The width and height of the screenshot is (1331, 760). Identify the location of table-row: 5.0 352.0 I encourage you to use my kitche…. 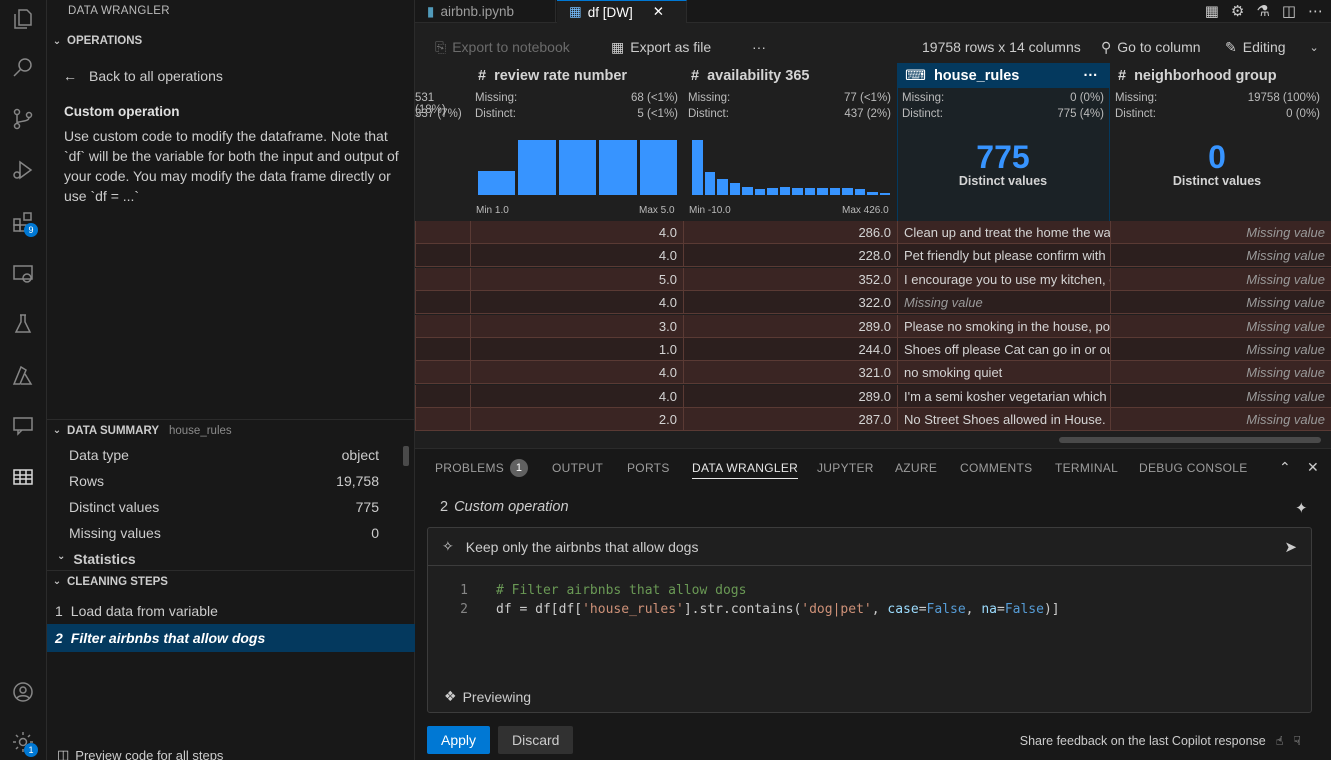
(873, 279).